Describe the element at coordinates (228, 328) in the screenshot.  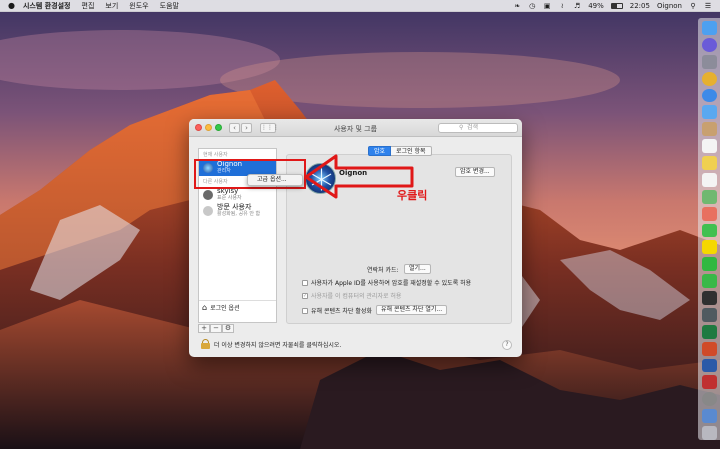
I see `gear-icon: ⚙` at that location.